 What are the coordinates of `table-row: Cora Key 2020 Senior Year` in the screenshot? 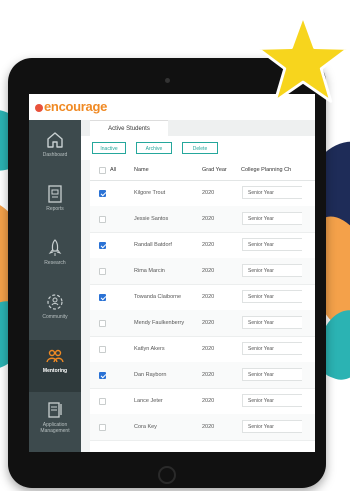 It's located at (202, 427).